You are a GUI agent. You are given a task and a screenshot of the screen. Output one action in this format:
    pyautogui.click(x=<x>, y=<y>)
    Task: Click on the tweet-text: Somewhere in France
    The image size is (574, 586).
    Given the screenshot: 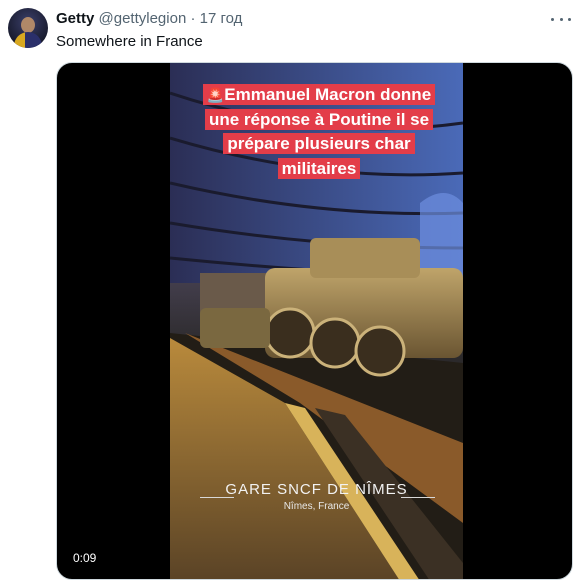 What is the action you would take?
    pyautogui.click(x=129, y=41)
    